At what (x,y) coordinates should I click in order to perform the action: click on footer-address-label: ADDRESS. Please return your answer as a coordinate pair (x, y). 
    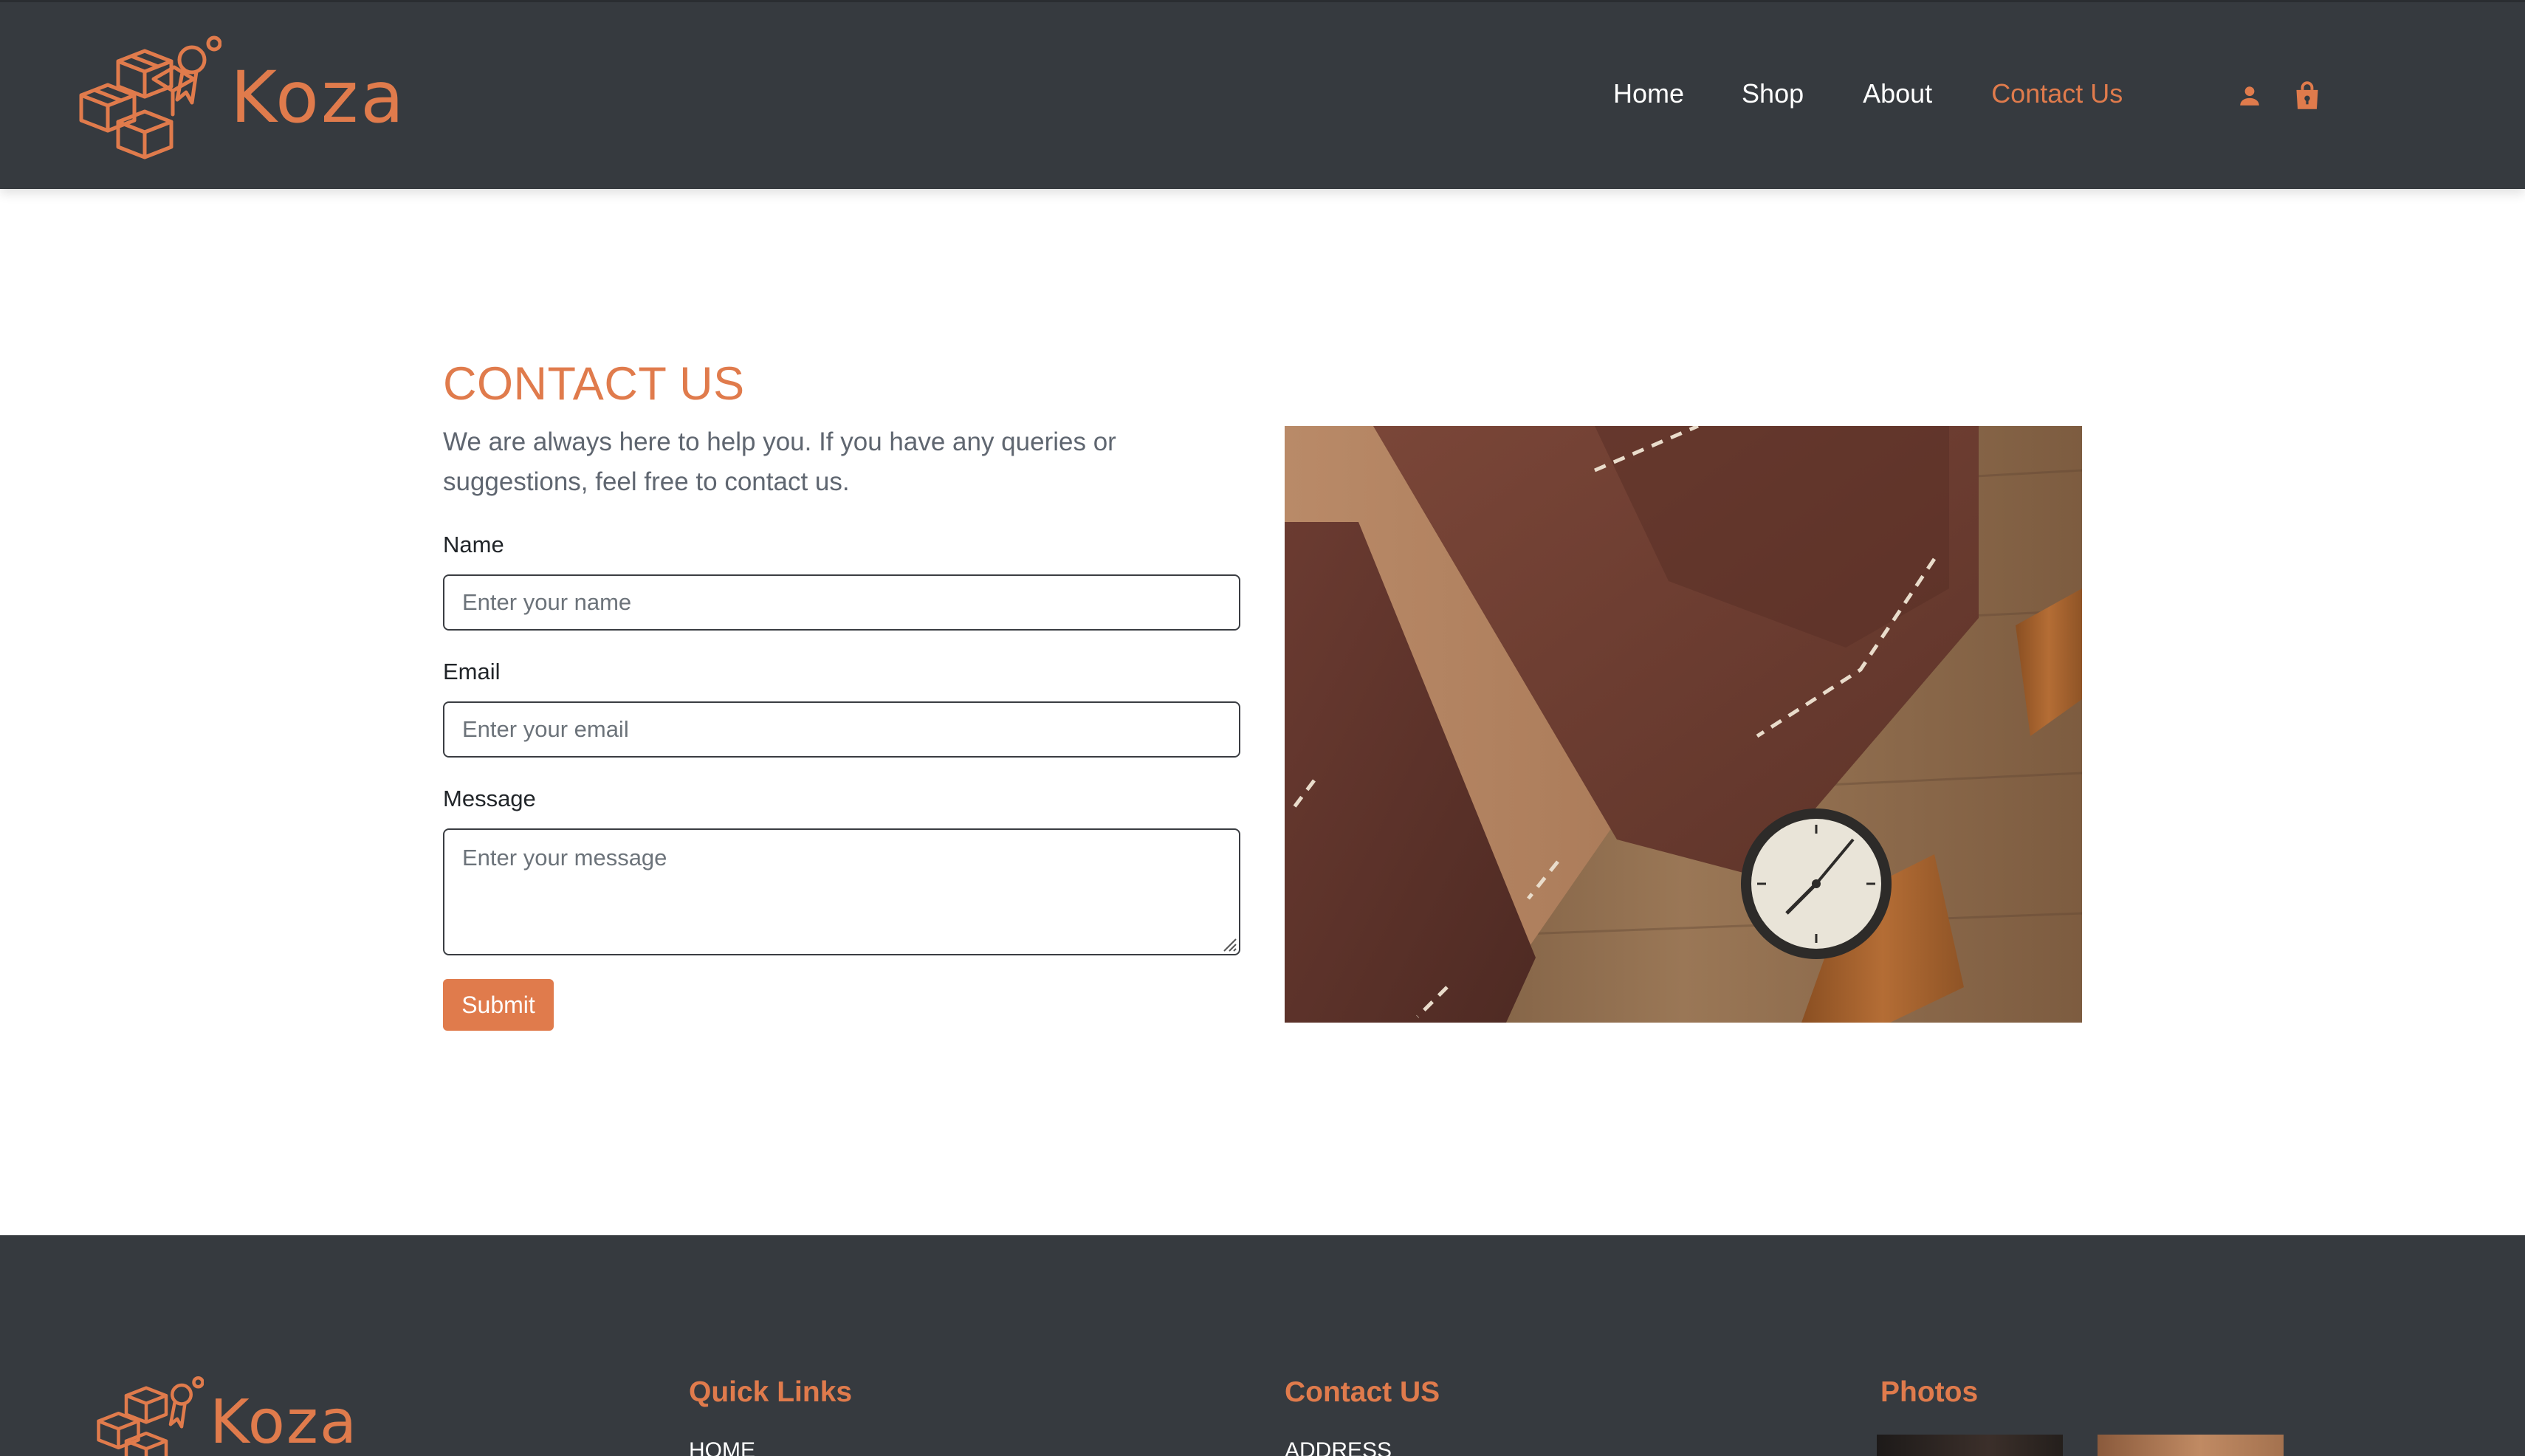
    Looking at the image, I should click on (1339, 1447).